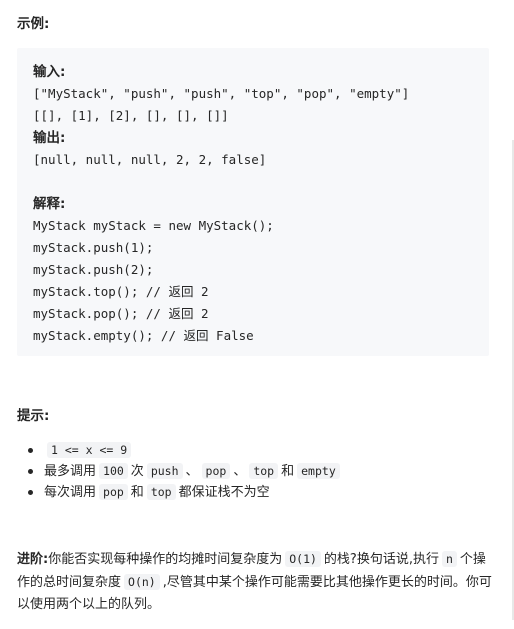 The image size is (514, 629). Describe the element at coordinates (150, 159) in the screenshot. I see `output-value: [null, null, null, 2, 2, false]` at that location.